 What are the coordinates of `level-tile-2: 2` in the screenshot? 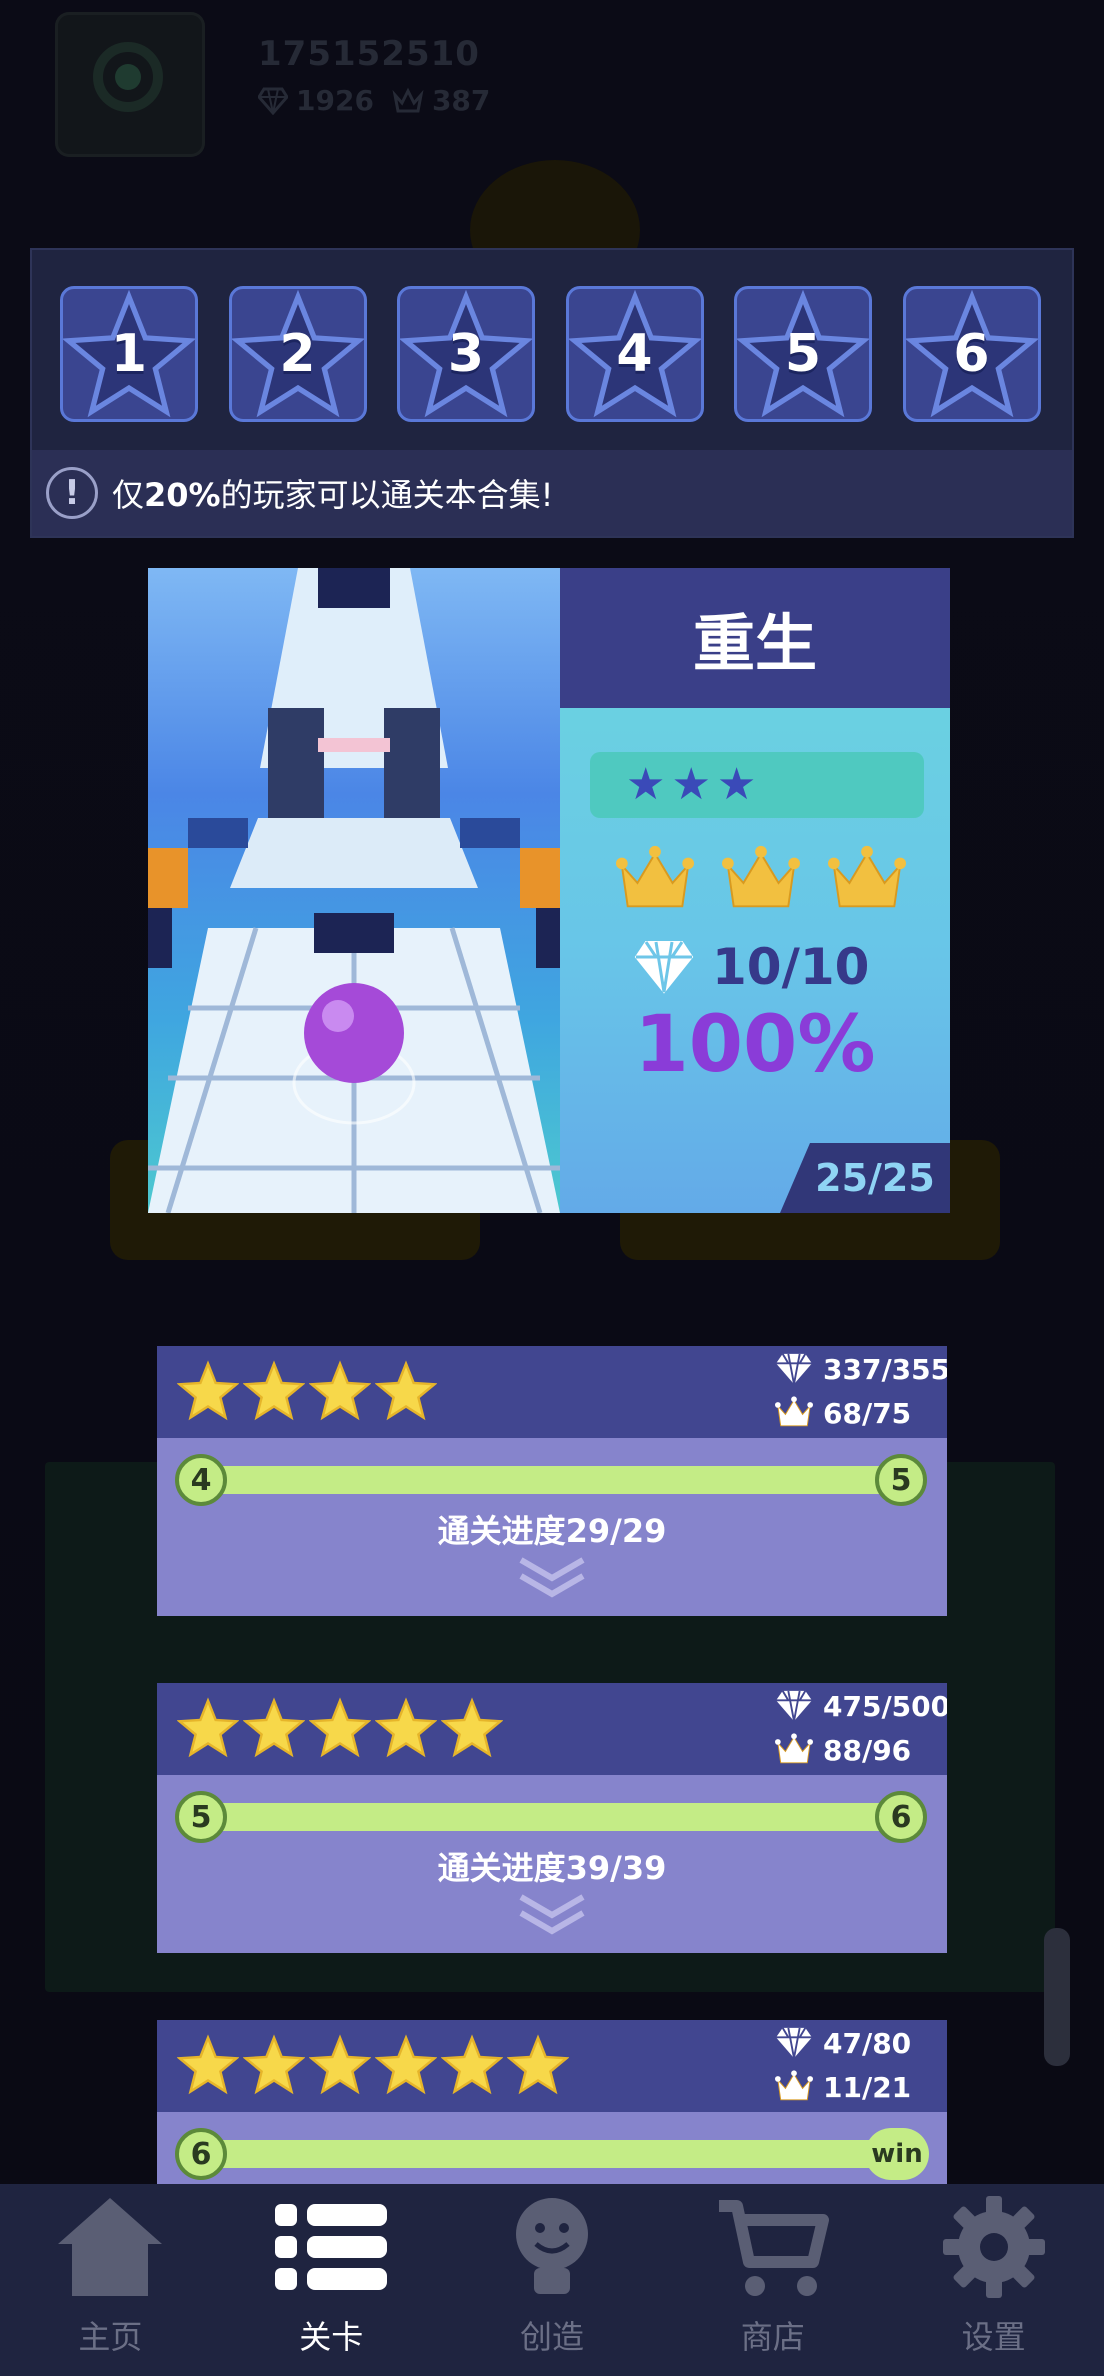 It's located at (297, 354).